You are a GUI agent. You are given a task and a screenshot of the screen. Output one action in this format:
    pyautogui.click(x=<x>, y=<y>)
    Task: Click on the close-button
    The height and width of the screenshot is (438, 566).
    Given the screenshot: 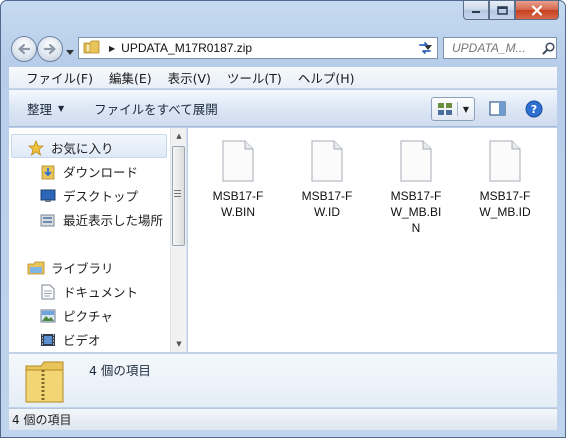 What is the action you would take?
    pyautogui.click(x=537, y=10)
    